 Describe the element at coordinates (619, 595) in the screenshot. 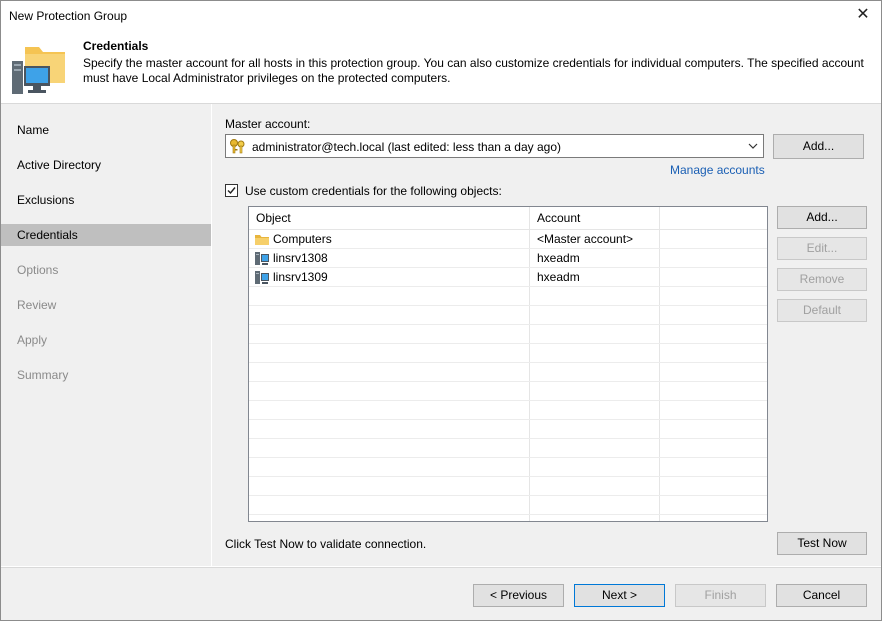

I see `next-button: Next >` at that location.